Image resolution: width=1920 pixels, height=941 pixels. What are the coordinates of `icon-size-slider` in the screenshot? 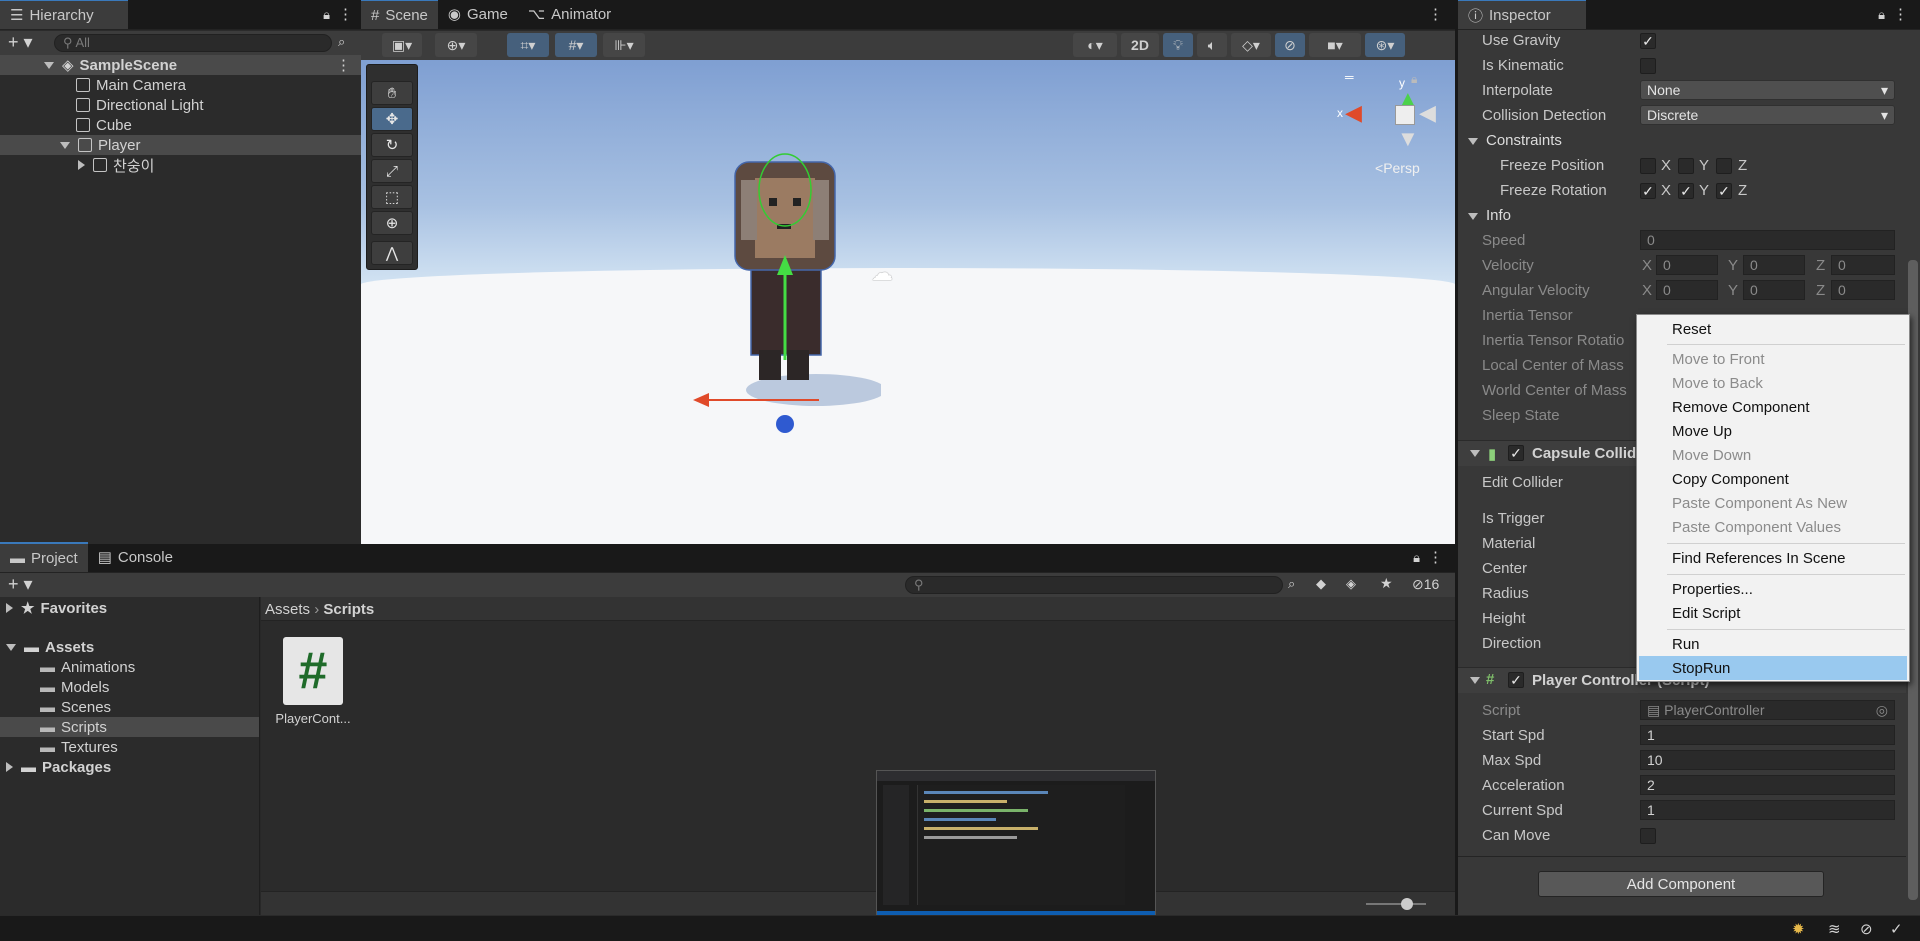 It's located at (1396, 904).